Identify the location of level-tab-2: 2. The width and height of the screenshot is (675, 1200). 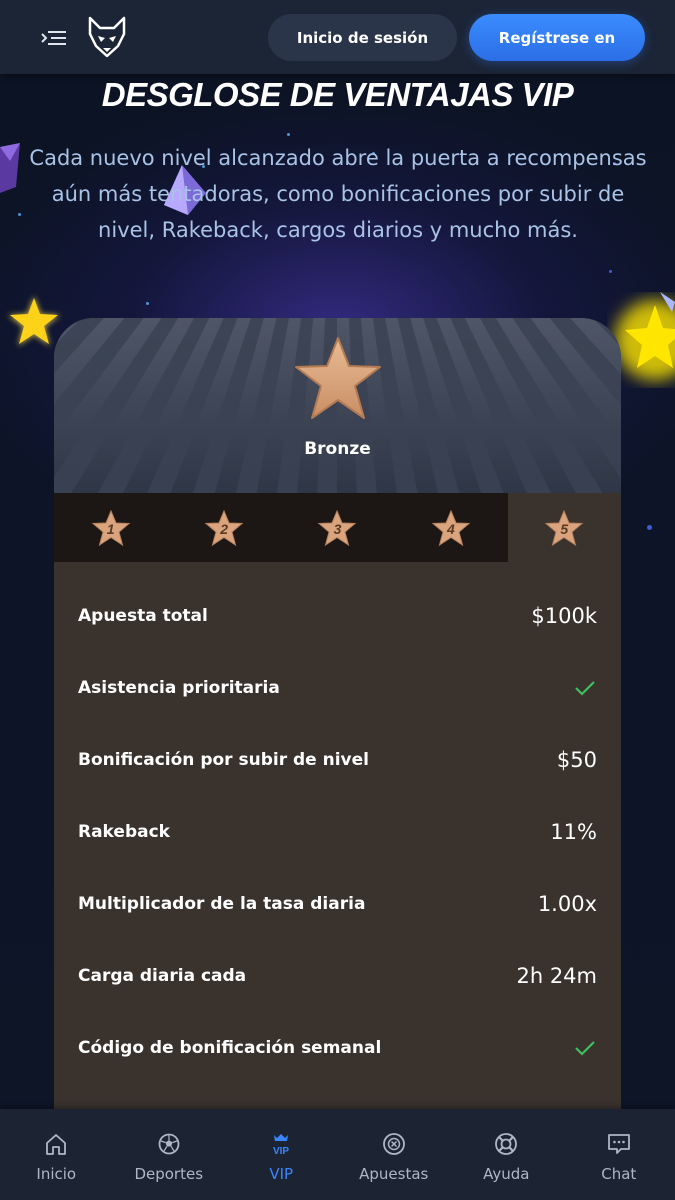
(223, 527).